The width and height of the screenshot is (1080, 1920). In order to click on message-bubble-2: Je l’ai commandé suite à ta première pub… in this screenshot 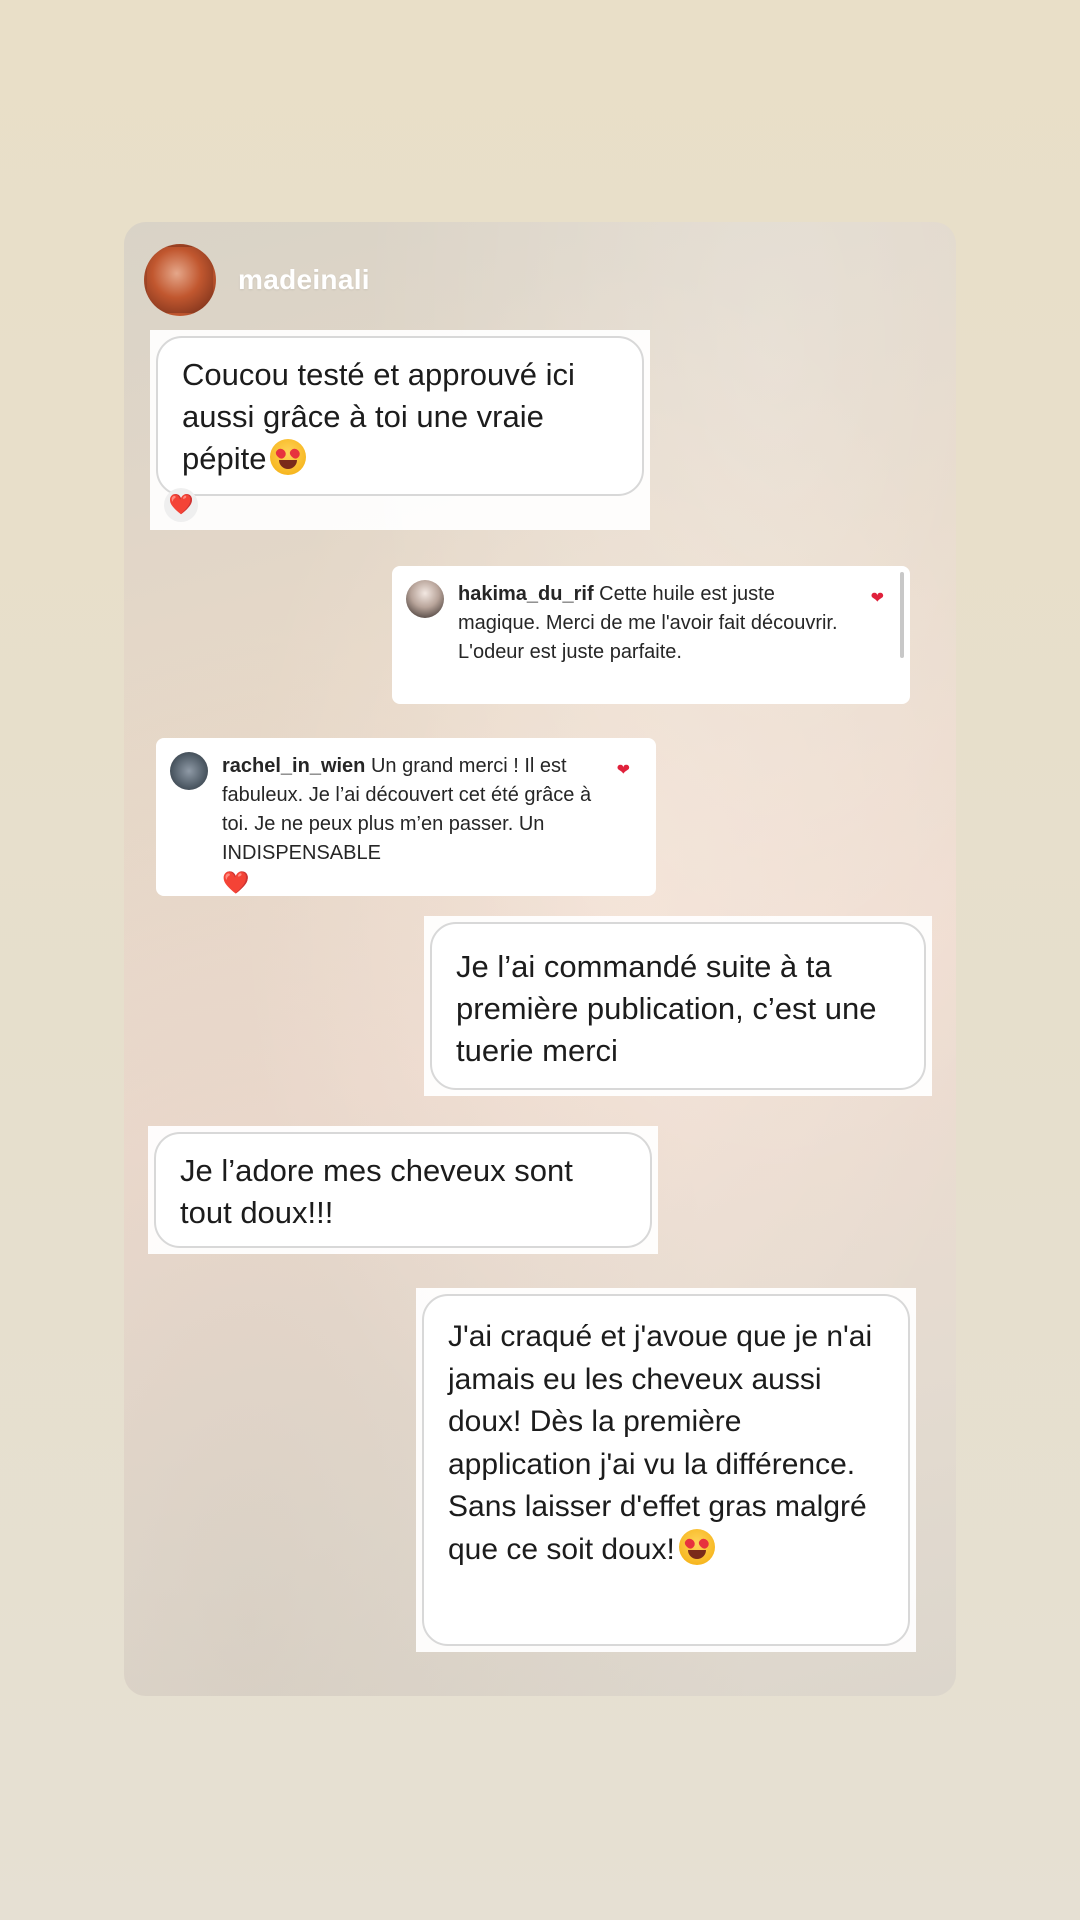, I will do `click(678, 1006)`.